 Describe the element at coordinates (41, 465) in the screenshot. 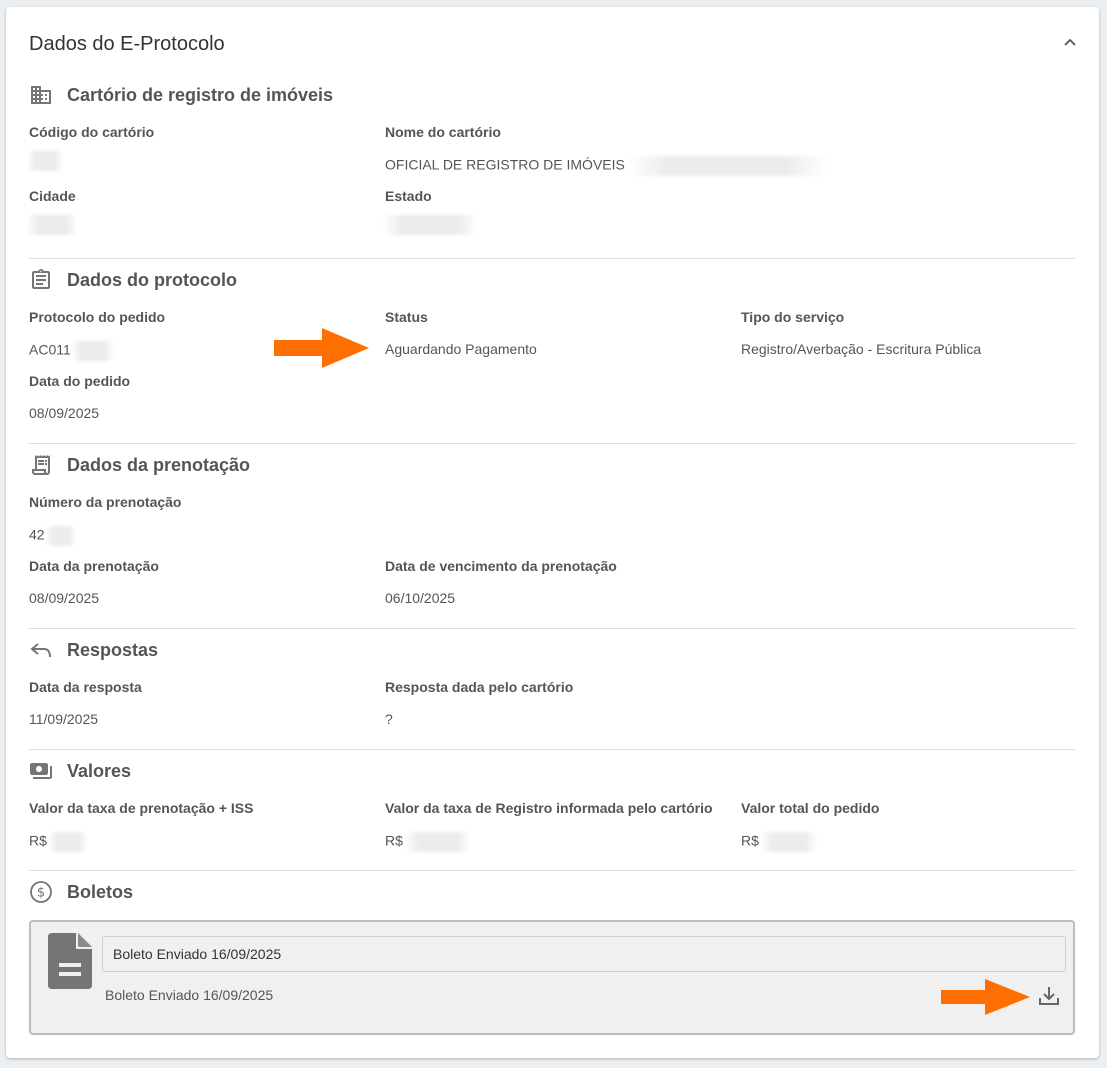

I see `receipt-icon` at that location.